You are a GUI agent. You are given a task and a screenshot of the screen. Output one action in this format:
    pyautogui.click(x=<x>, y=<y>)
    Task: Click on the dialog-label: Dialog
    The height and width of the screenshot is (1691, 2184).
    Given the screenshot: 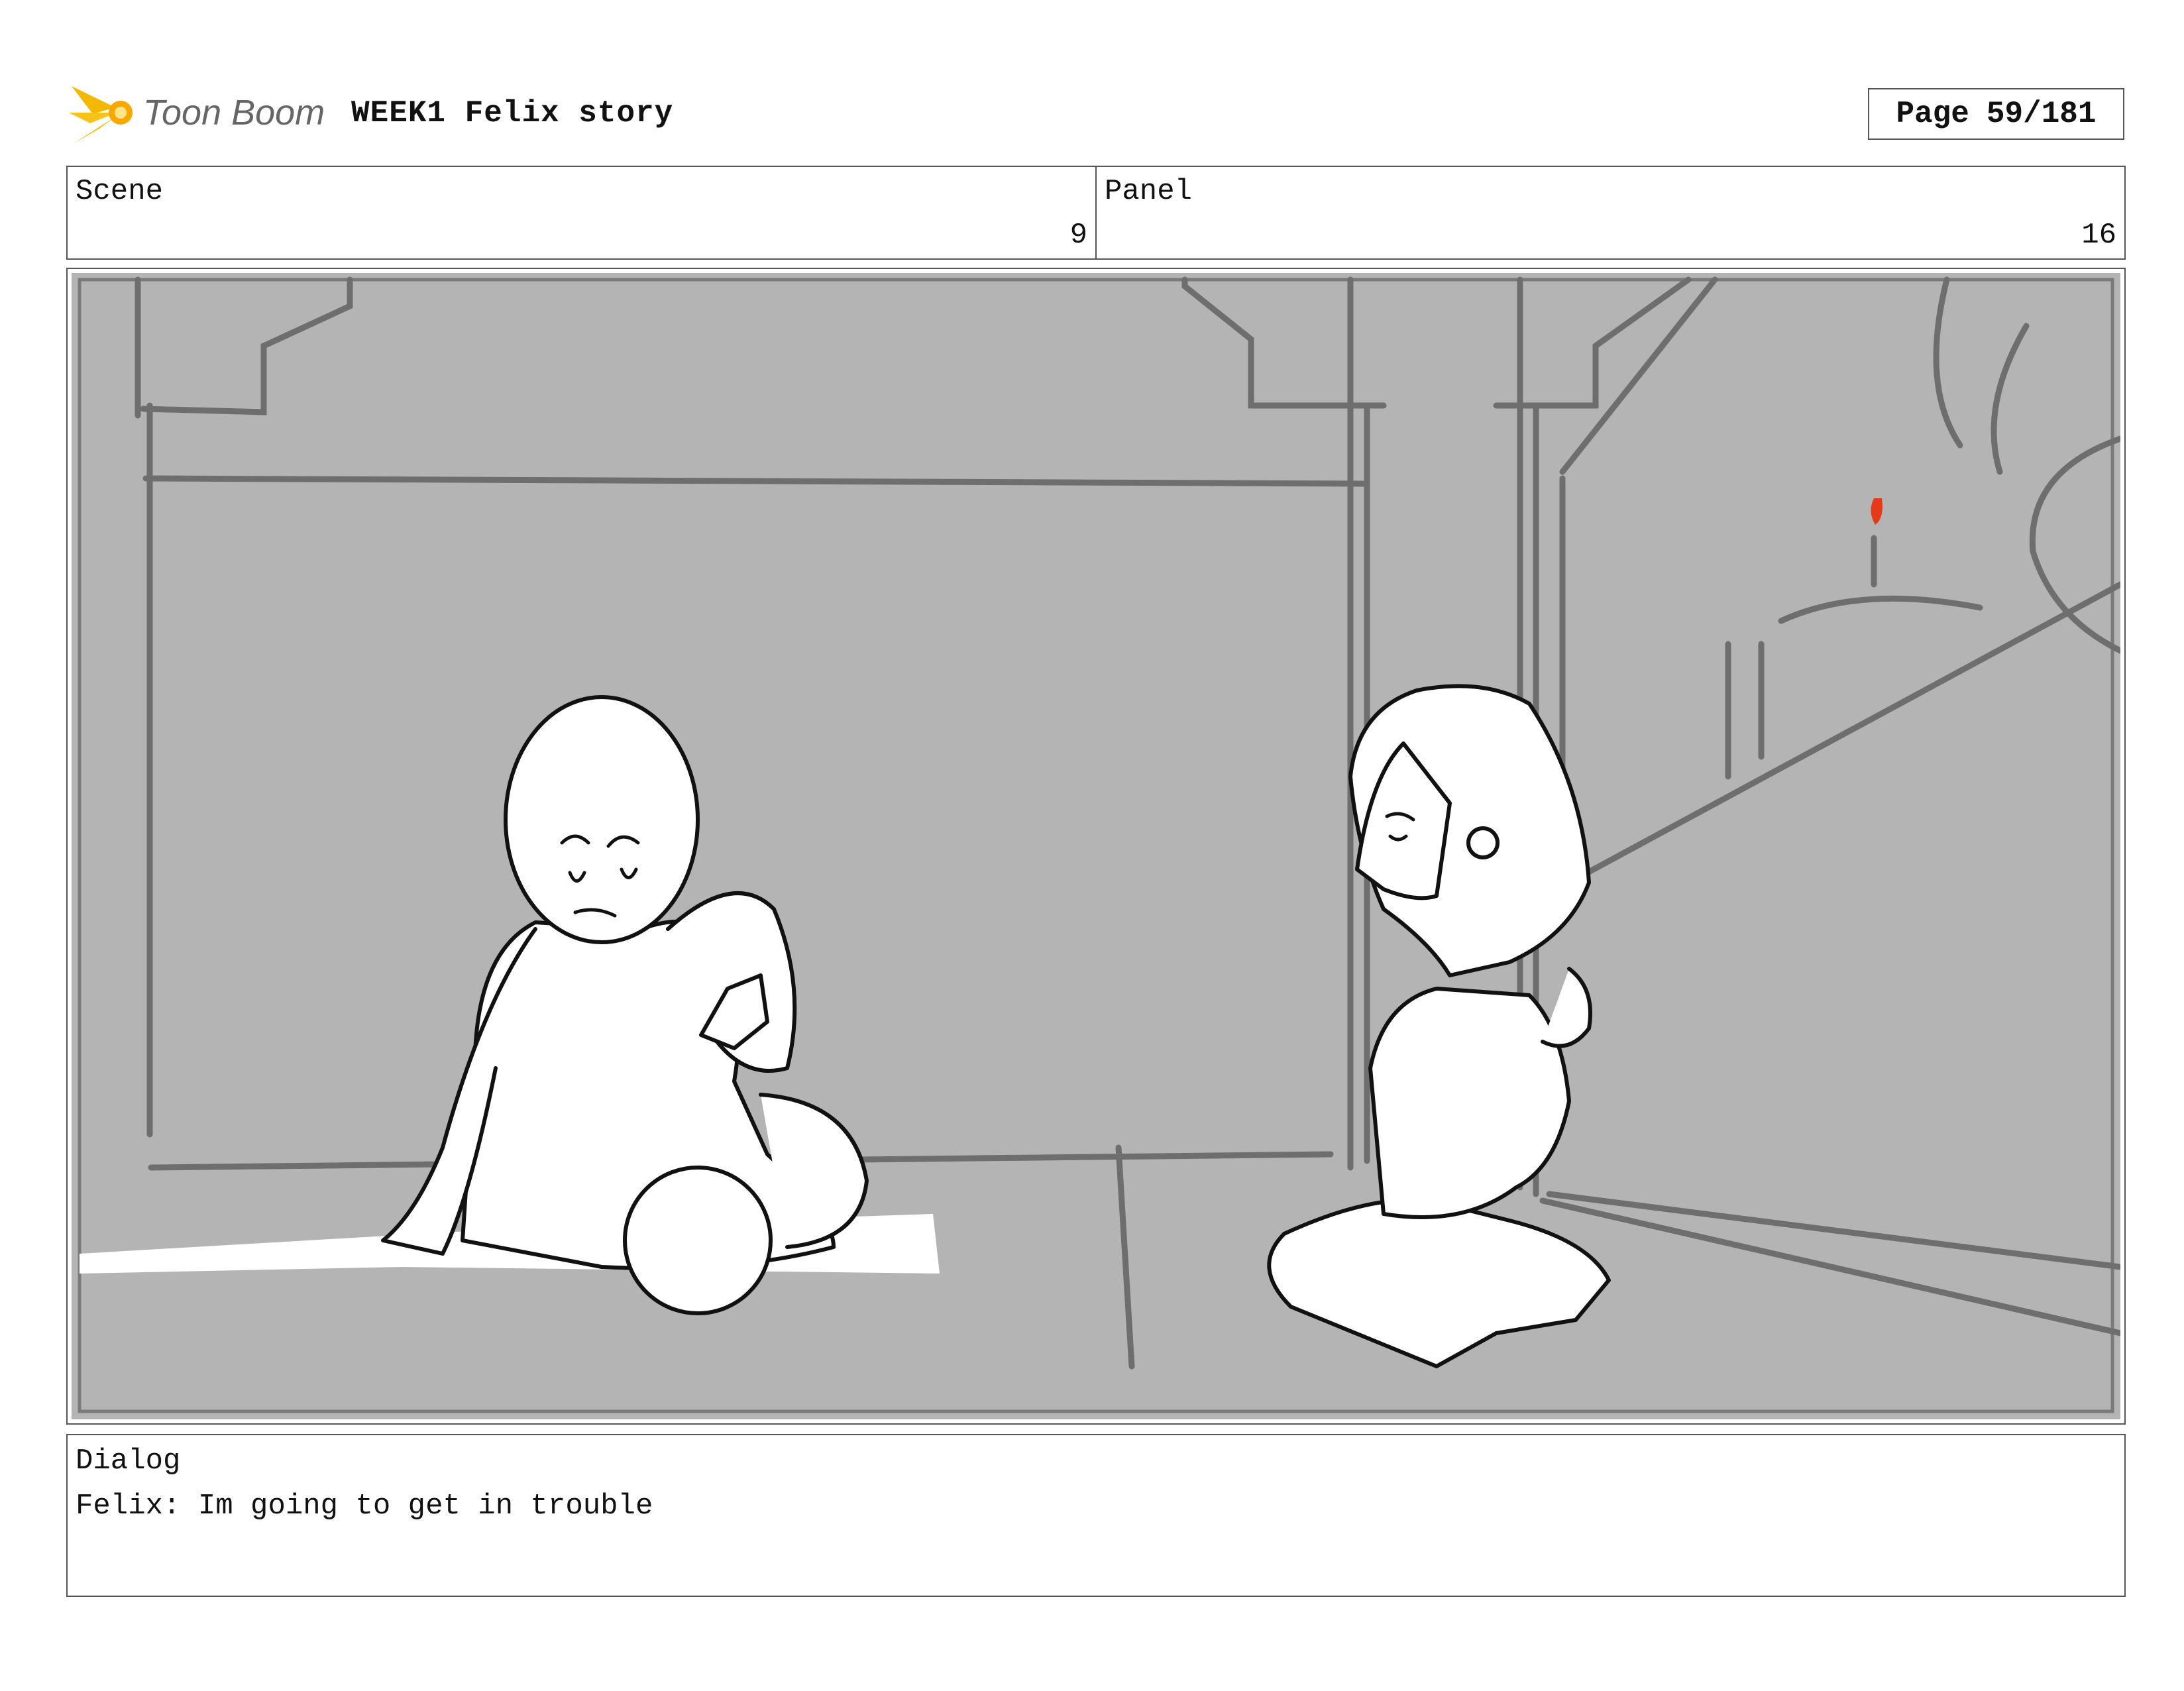 What is the action you would take?
    pyautogui.click(x=128, y=1461)
    